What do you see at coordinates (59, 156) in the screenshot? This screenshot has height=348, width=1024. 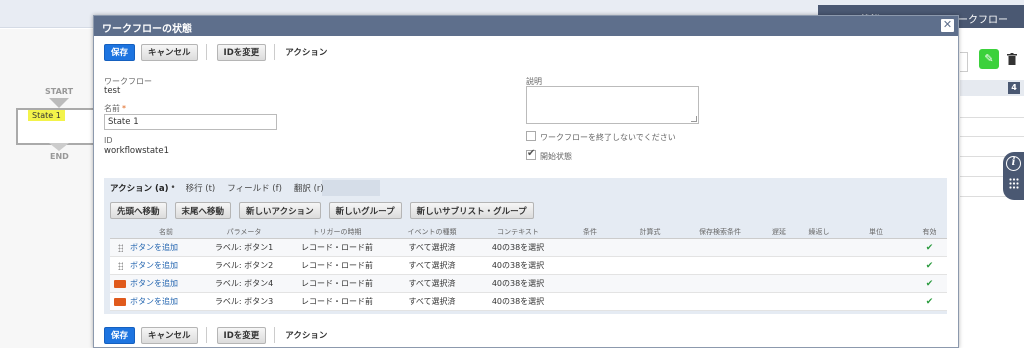 I see `workflow-end-label: END` at bounding box center [59, 156].